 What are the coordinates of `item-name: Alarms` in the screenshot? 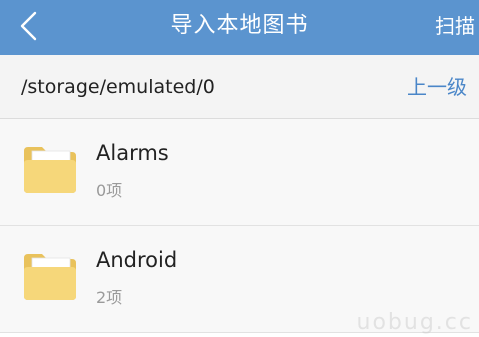 It's located at (132, 153).